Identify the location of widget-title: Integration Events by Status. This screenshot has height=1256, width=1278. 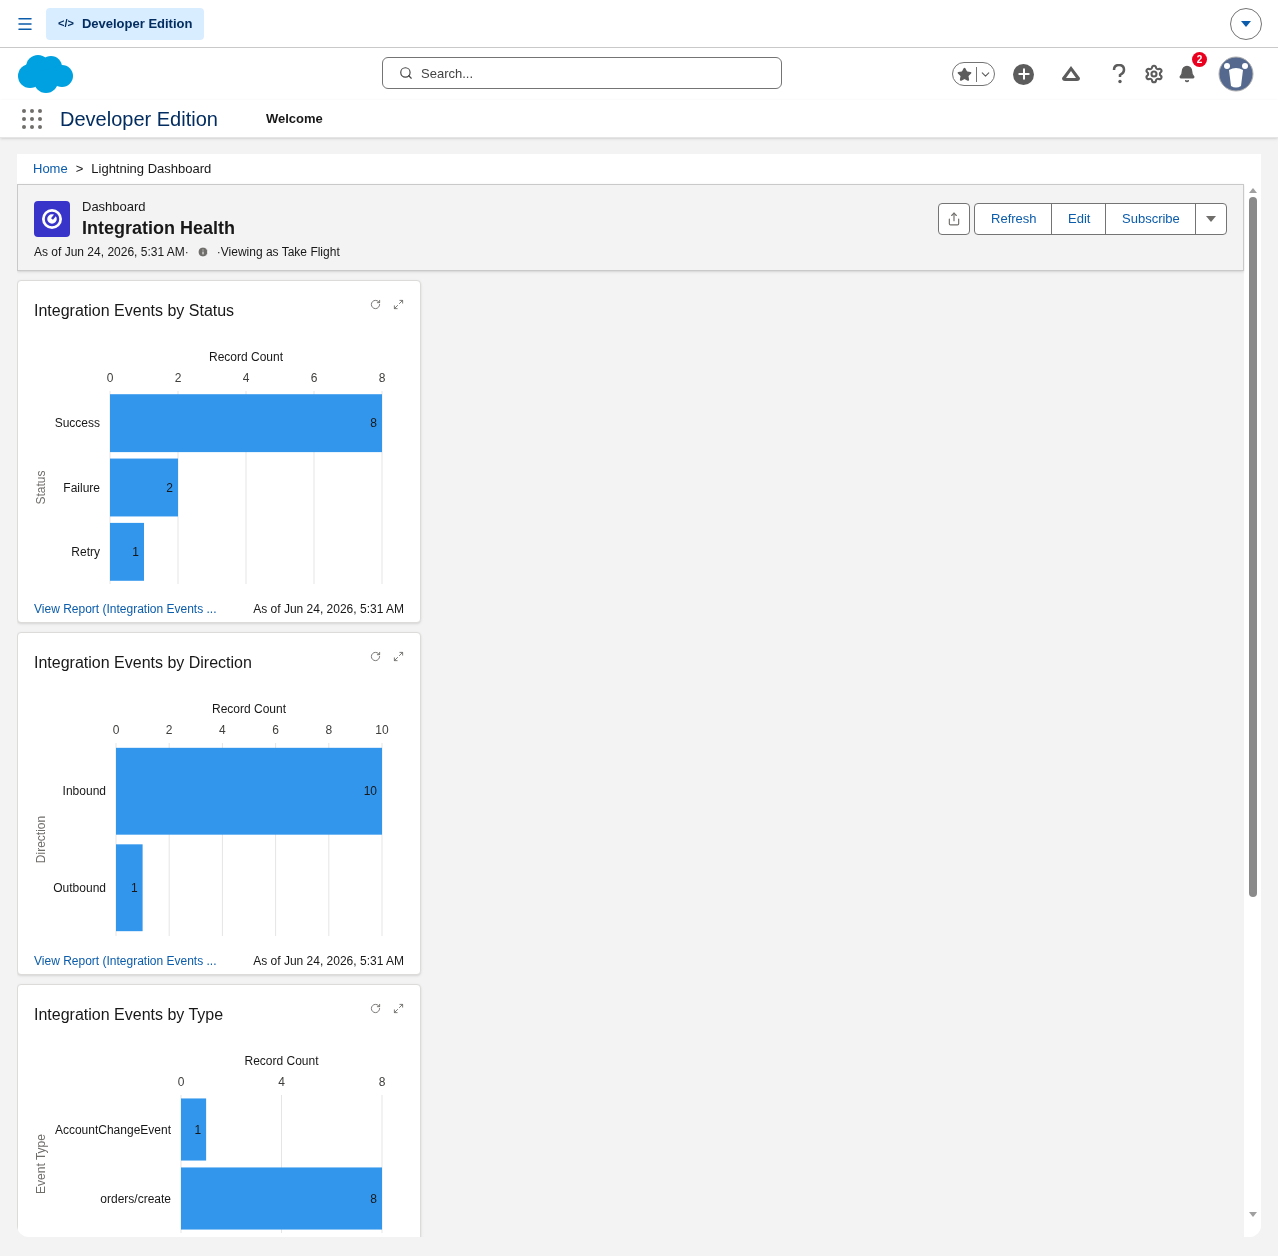
(134, 310).